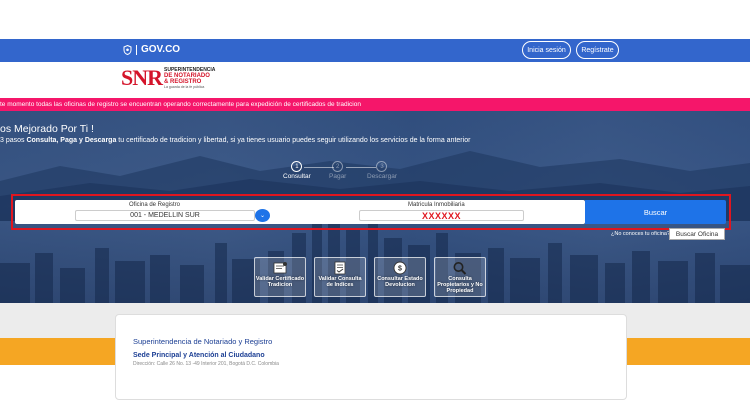  Describe the element at coordinates (161, 49) in the screenshot. I see `govco-logo-text: GOV.CO` at that location.